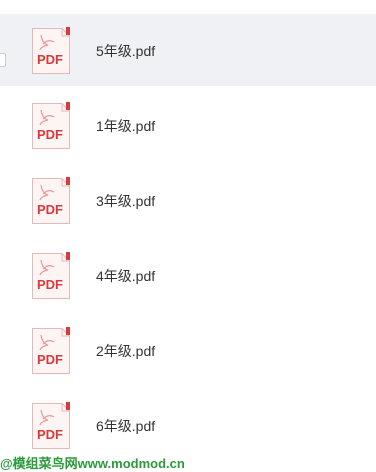 This screenshot has width=376, height=472. What do you see at coordinates (125, 351) in the screenshot?
I see `file-name: 2年级.pdf` at bounding box center [125, 351].